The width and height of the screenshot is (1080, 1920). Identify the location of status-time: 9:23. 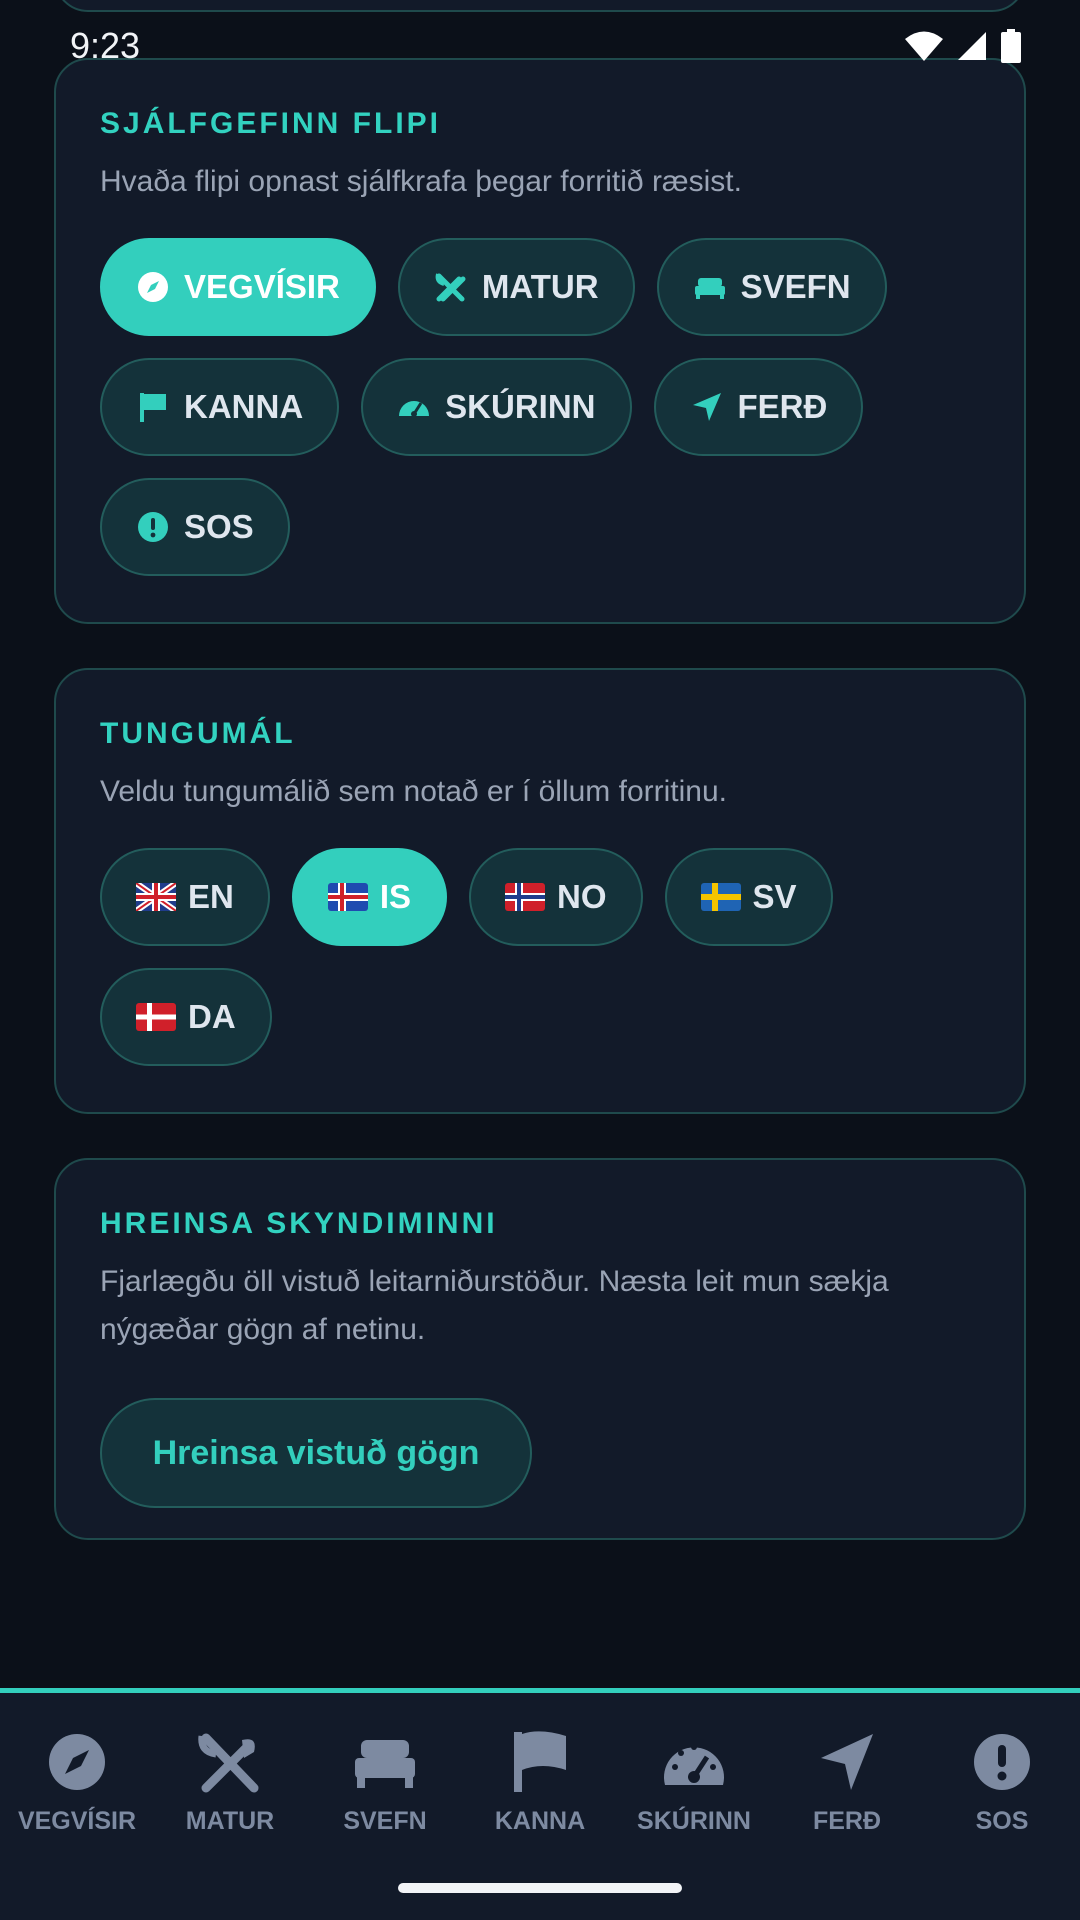
(105, 45).